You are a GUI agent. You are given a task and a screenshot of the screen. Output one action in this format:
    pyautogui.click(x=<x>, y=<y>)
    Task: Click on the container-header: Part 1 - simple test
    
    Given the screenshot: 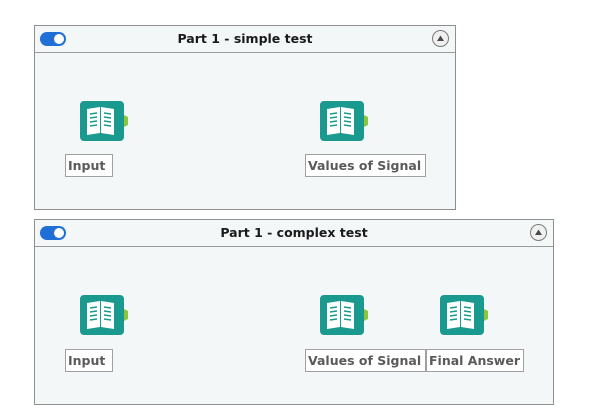 What is the action you would take?
    pyautogui.click(x=245, y=39)
    